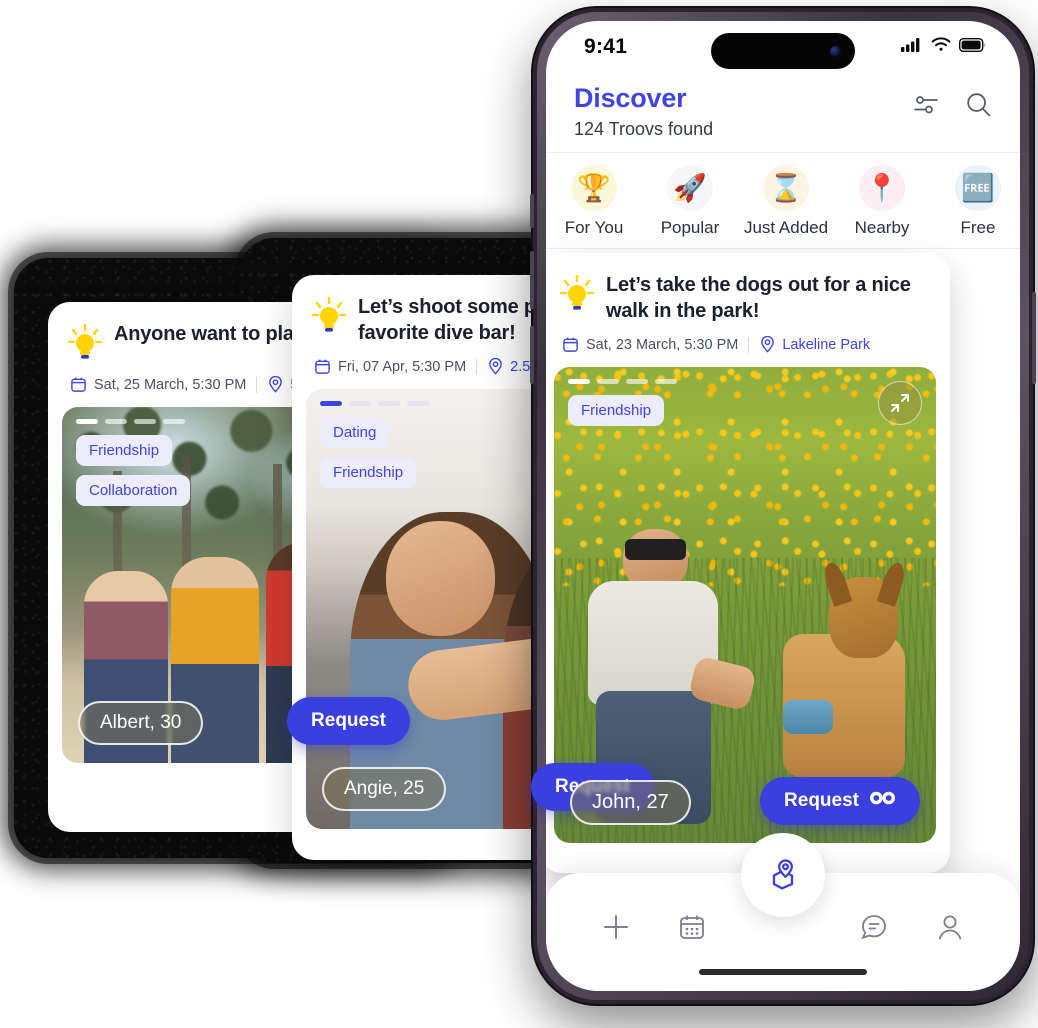  I want to click on power-button, so click(1034, 338).